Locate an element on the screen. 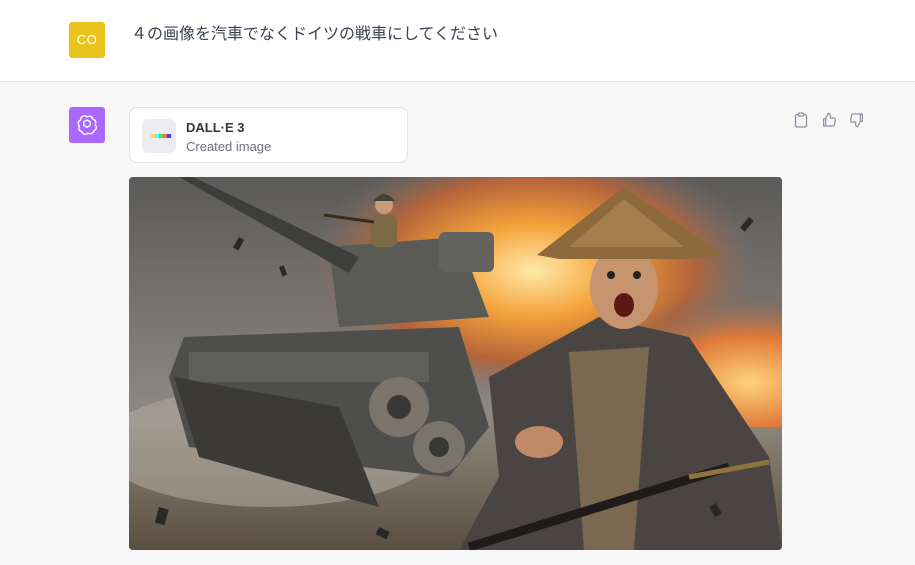 The width and height of the screenshot is (915, 565). dalle-thumbnail-icon is located at coordinates (159, 136).